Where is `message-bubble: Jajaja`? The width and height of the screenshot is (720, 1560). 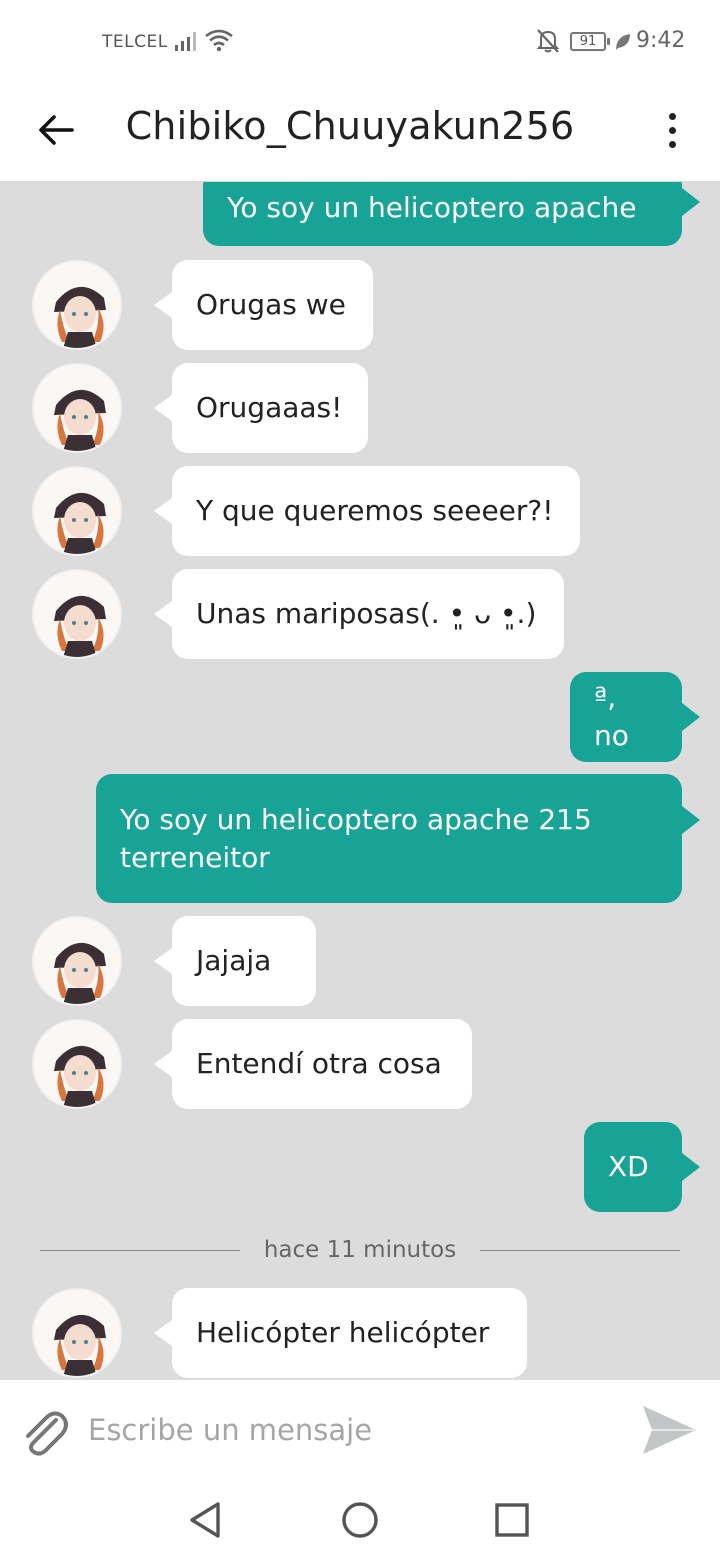 message-bubble: Jajaja is located at coordinates (244, 961).